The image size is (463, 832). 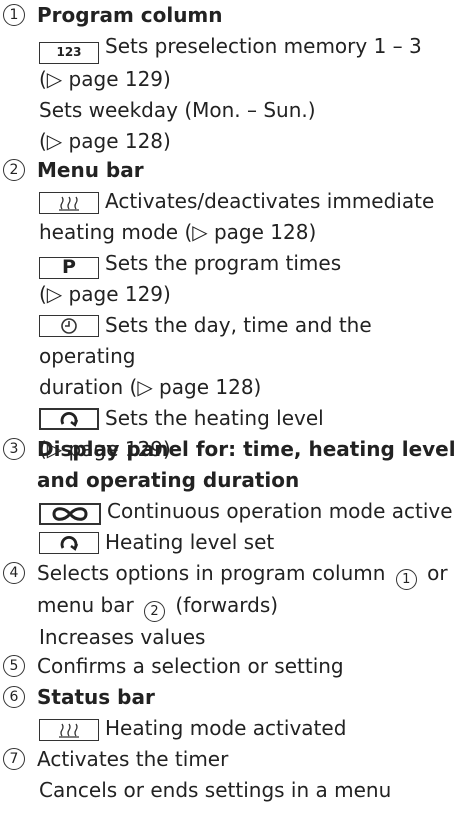 What do you see at coordinates (122, 637) in the screenshot?
I see `increases-values-text: Increases values` at bounding box center [122, 637].